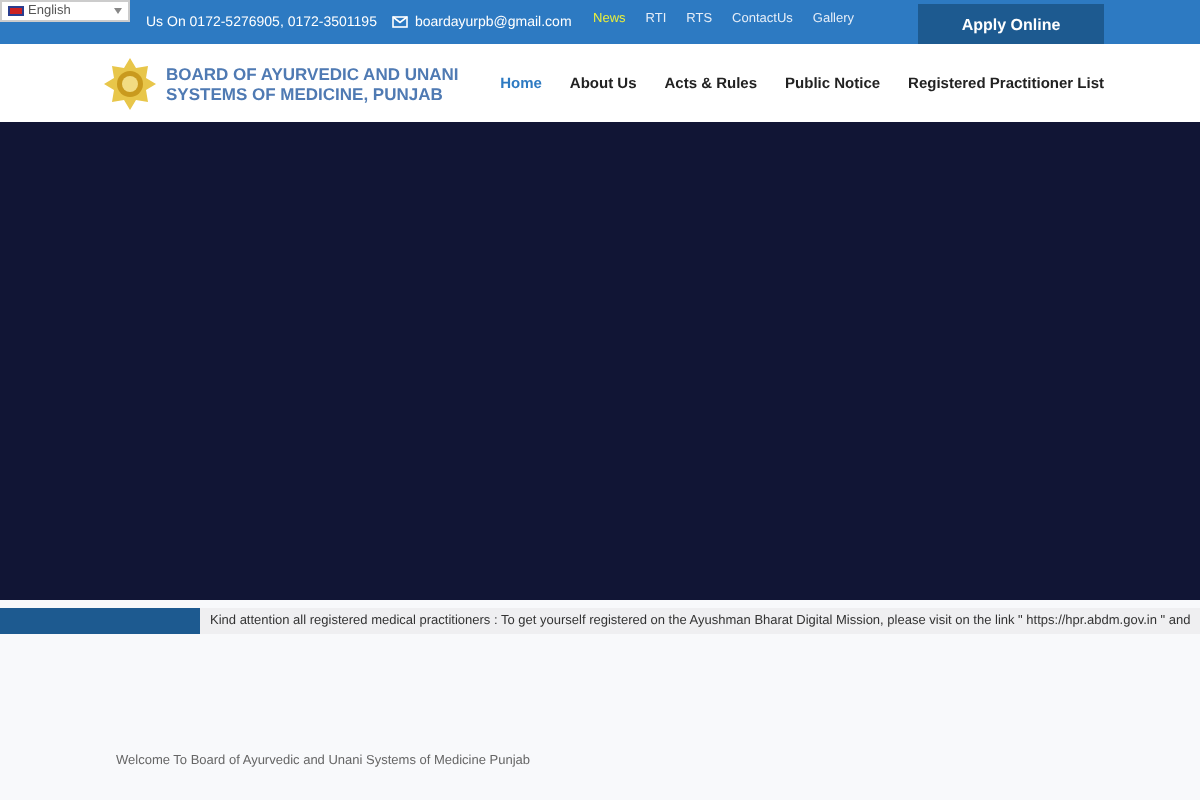 The image size is (1200, 800). What do you see at coordinates (16, 11) in the screenshot?
I see `flag-icon` at bounding box center [16, 11].